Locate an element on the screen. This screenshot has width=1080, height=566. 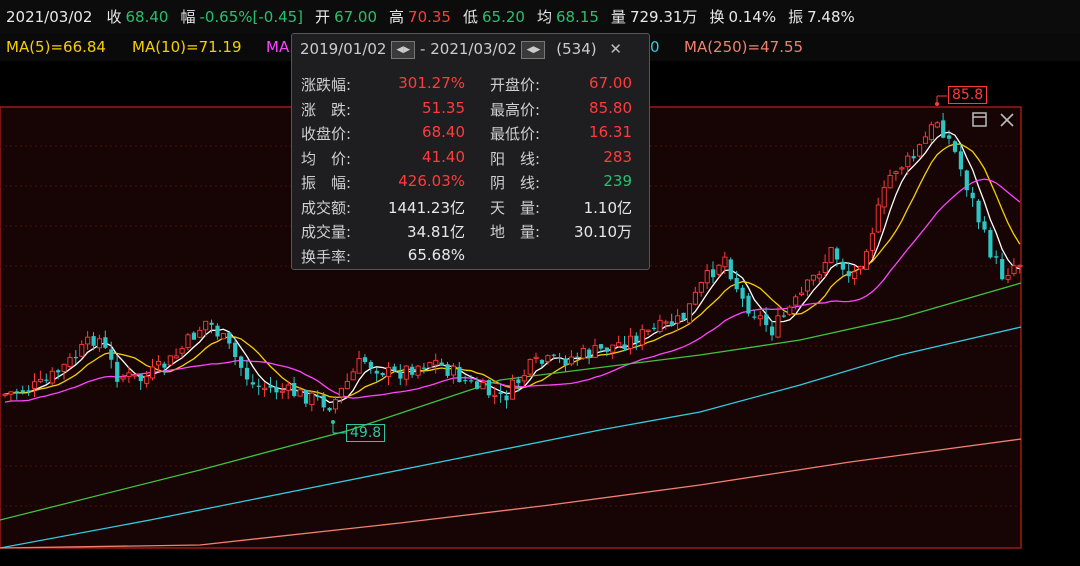
stat-label: 地 量: is located at coordinates (515, 232).